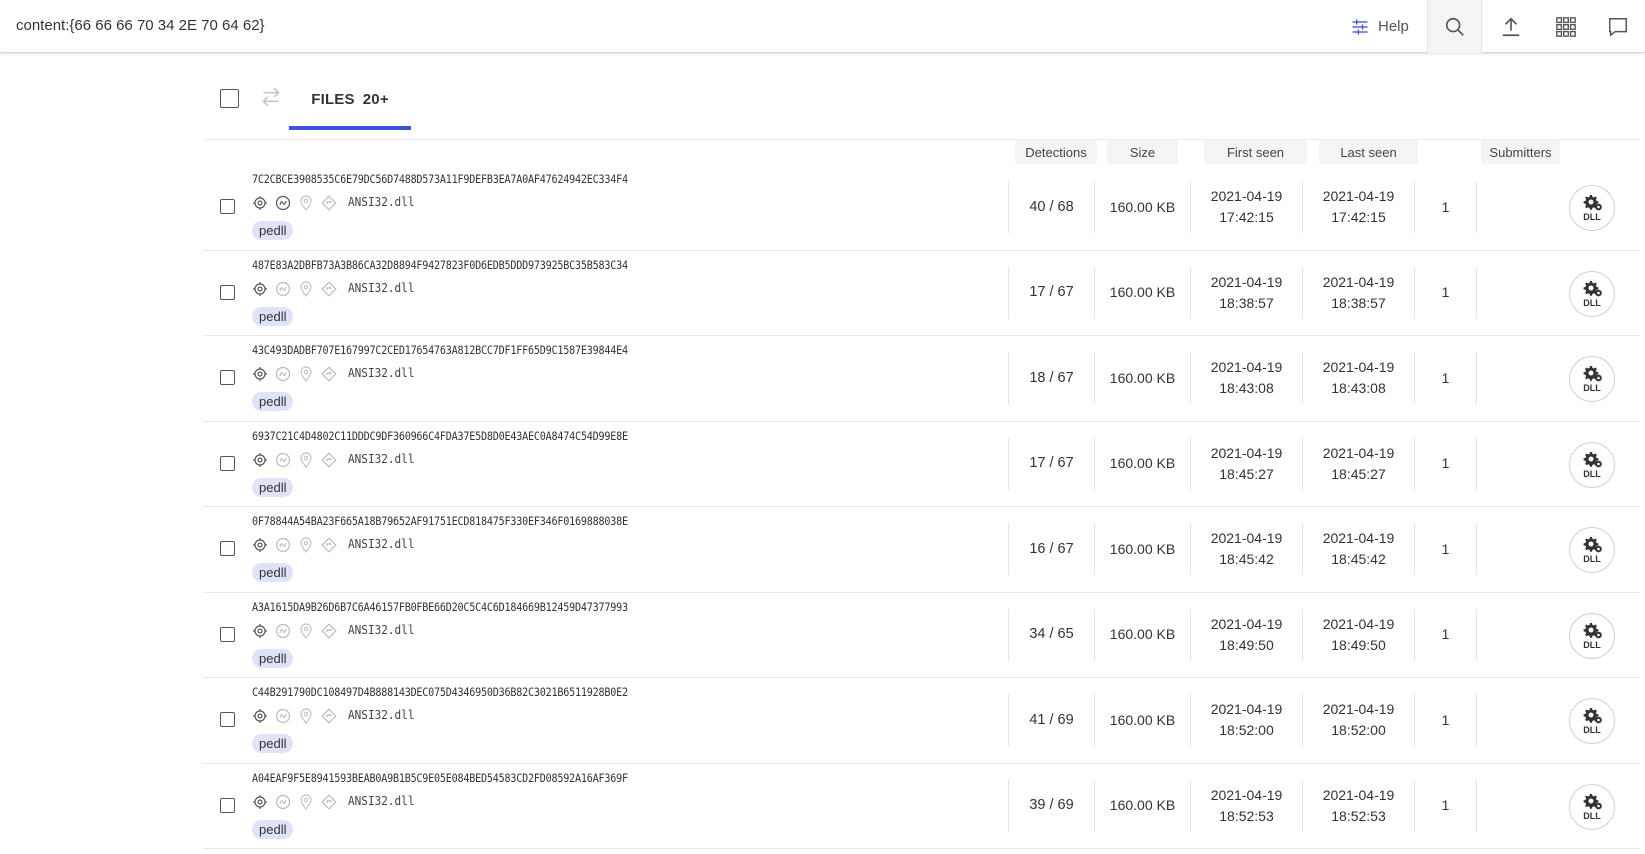 The image size is (1645, 854). What do you see at coordinates (1142, 152) in the screenshot?
I see `column-header-size: Size` at bounding box center [1142, 152].